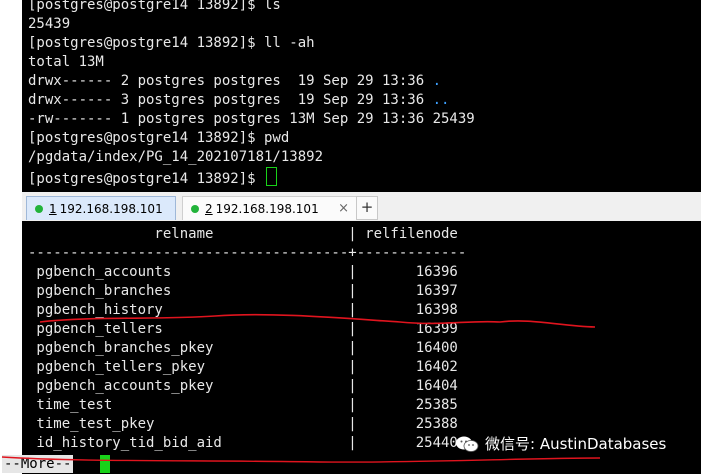 Image resolution: width=701 pixels, height=474 pixels. Describe the element at coordinates (437, 81) in the screenshot. I see `dir-current: .` at that location.